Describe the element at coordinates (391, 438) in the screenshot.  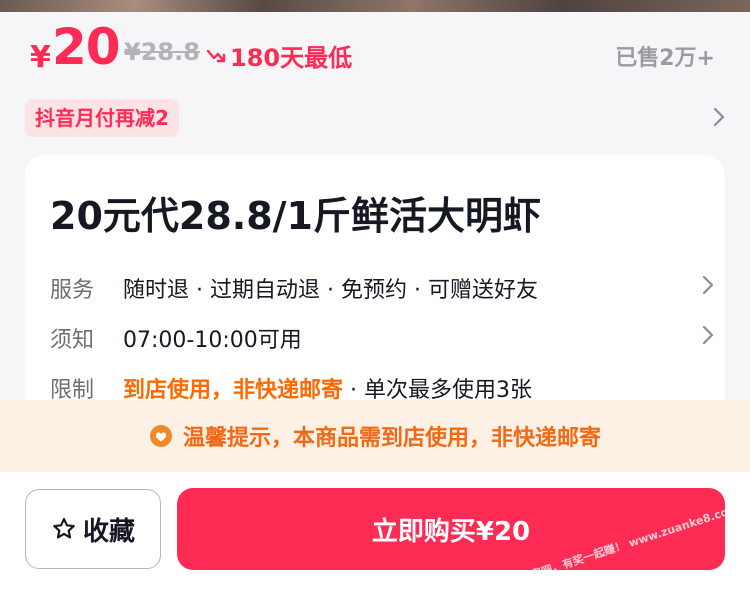
I see `tip-text: 温馨提示，本商品需到店使用，非快递邮寄` at that location.